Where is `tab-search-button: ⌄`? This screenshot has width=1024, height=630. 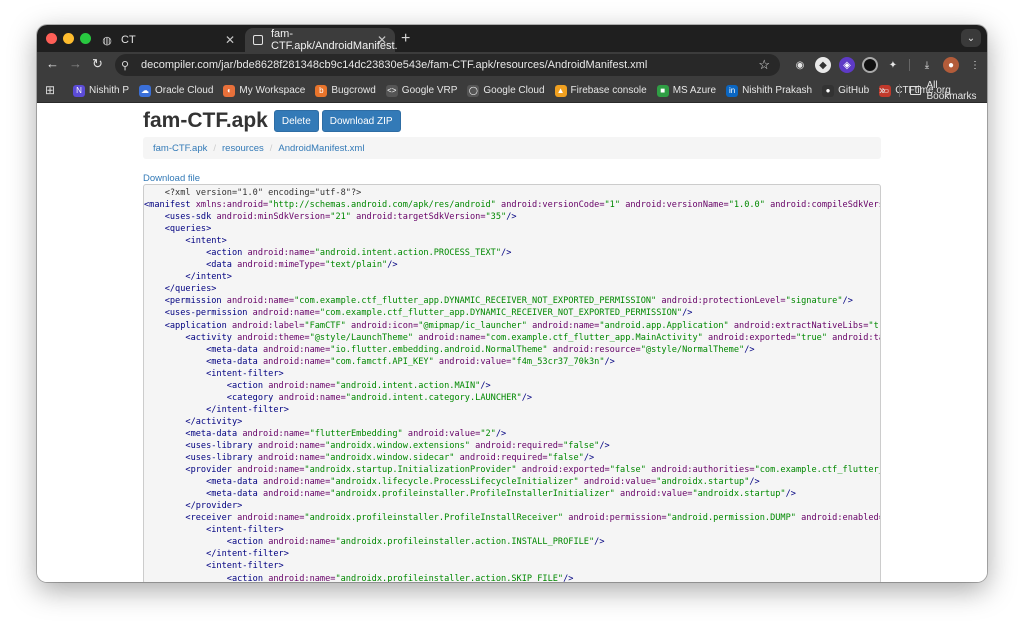
tab-search-button: ⌄ is located at coordinates (971, 38).